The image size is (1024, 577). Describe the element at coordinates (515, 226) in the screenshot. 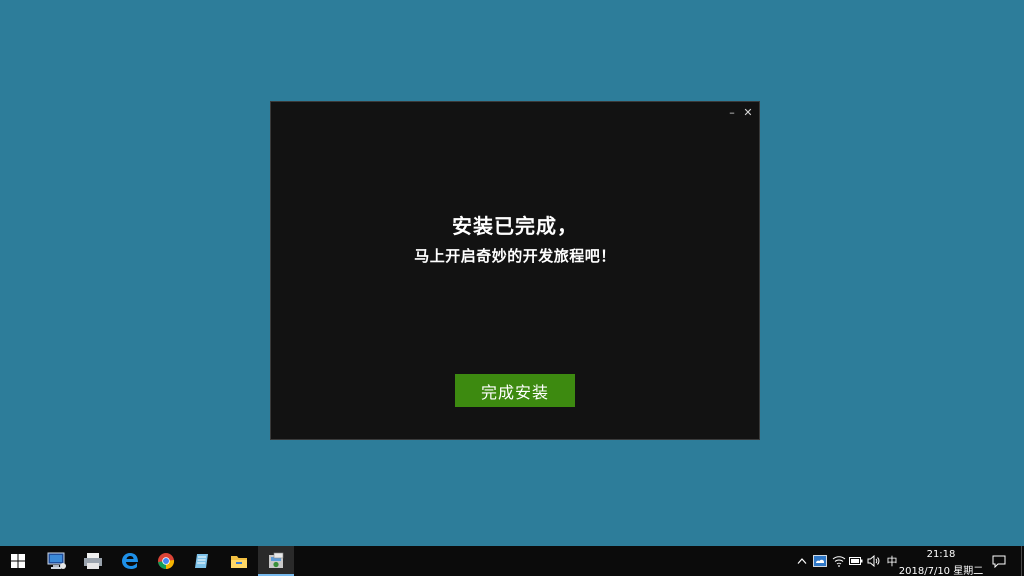

I see `completion-heading: 安装已完成，` at that location.